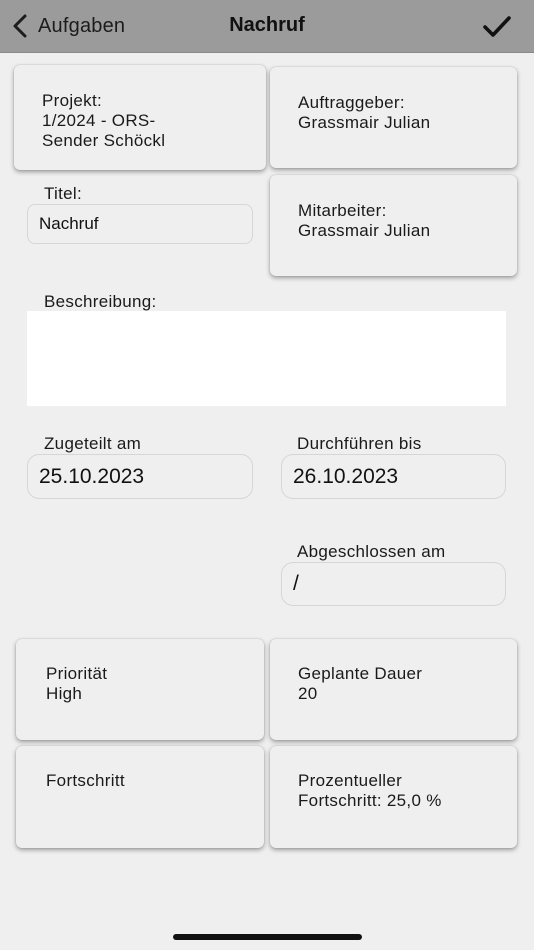  What do you see at coordinates (359, 443) in the screenshot?
I see `due-date-label: Durchführen bis` at bounding box center [359, 443].